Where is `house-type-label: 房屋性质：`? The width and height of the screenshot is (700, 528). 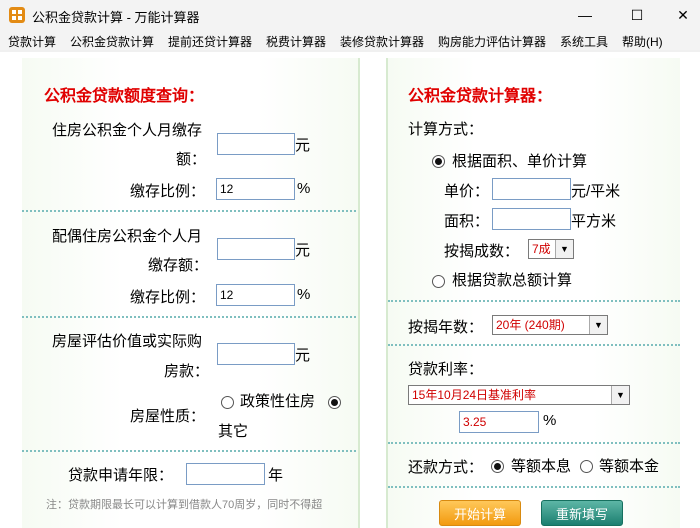 house-type-label: 房屋性质： is located at coordinates (168, 416).